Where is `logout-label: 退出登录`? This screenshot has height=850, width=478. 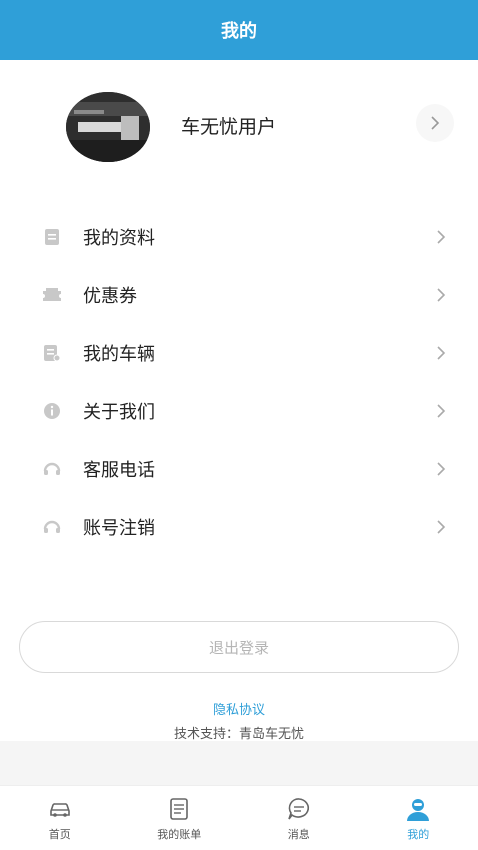 logout-label: 退出登录 is located at coordinates (238, 647).